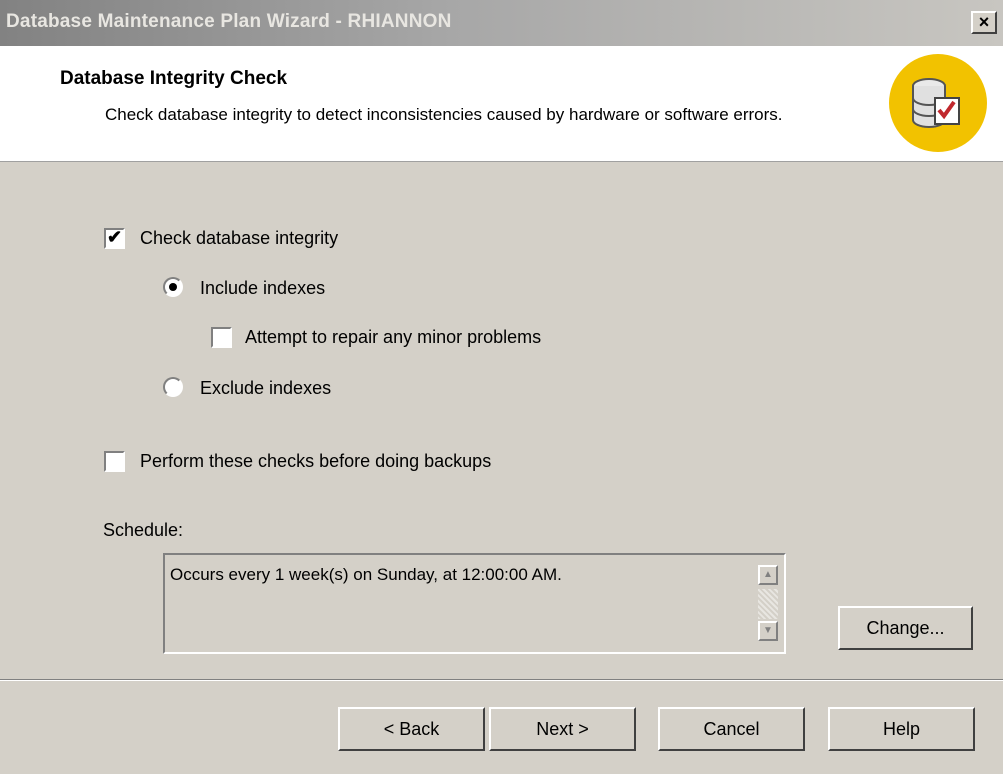 This screenshot has width=1003, height=774. Describe the element at coordinates (114, 461) in the screenshot. I see `checks-before-backup-checkbox` at that location.